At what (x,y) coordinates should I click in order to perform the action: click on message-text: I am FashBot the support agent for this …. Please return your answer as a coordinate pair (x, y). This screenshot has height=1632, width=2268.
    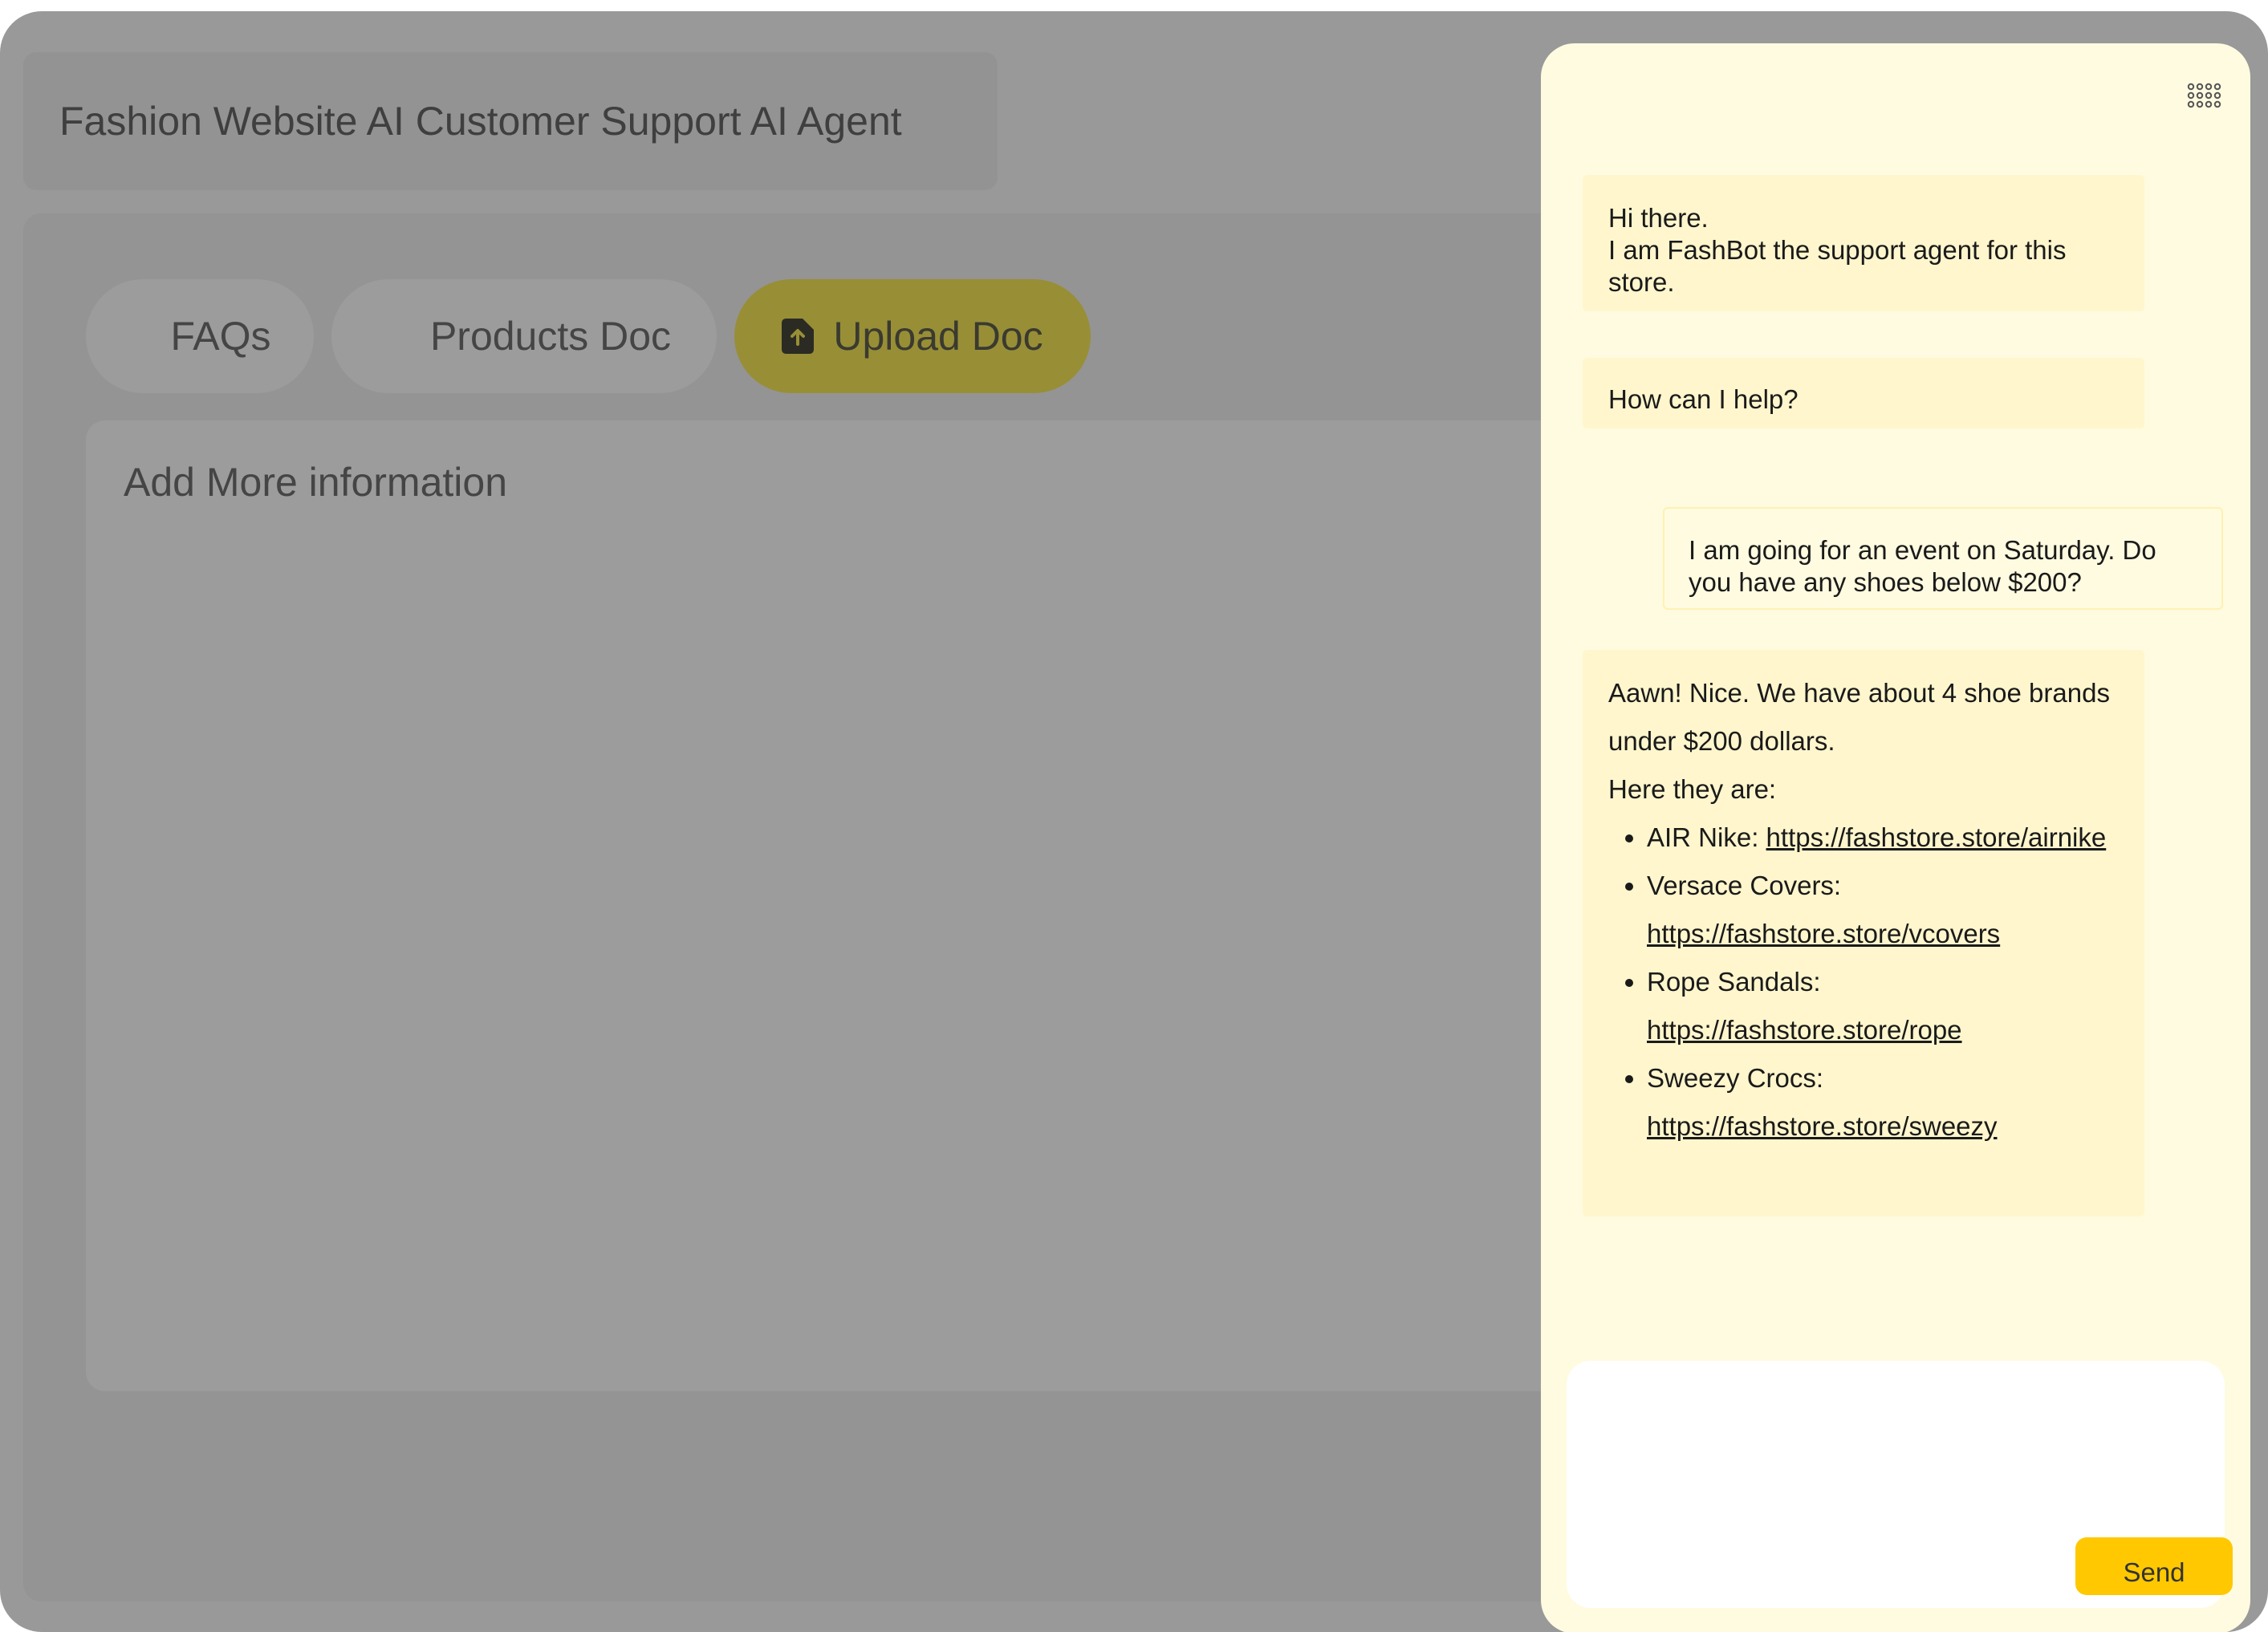
    Looking at the image, I should click on (1838, 266).